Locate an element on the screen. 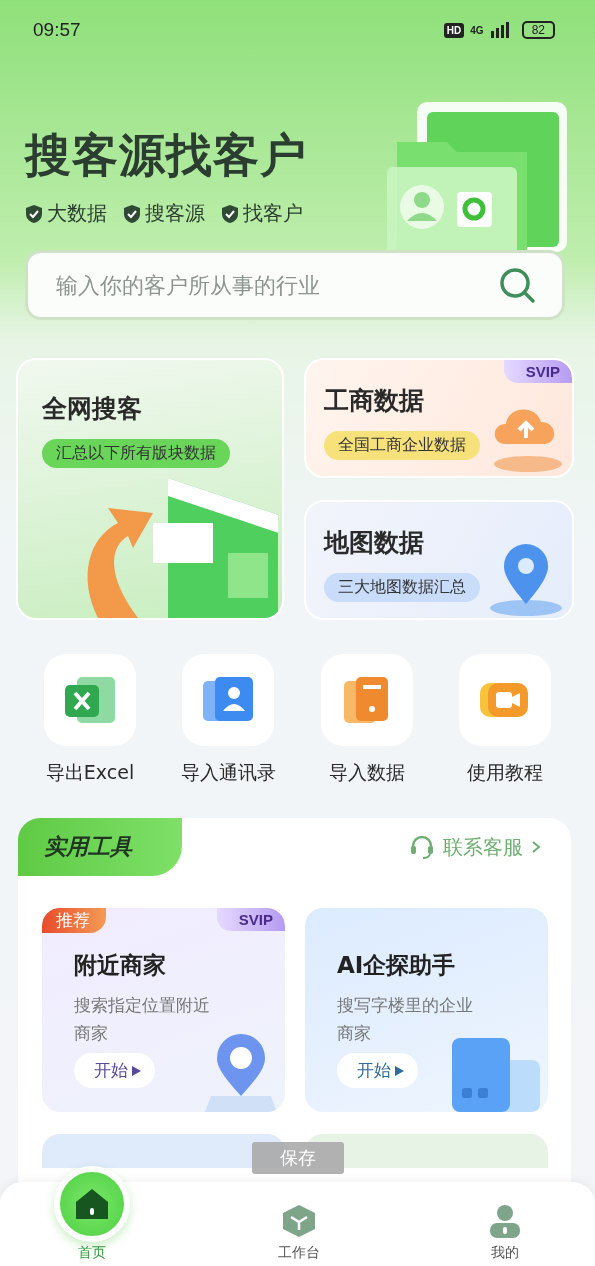 The height and width of the screenshot is (1266, 595). signal-icon is located at coordinates (499, 30).